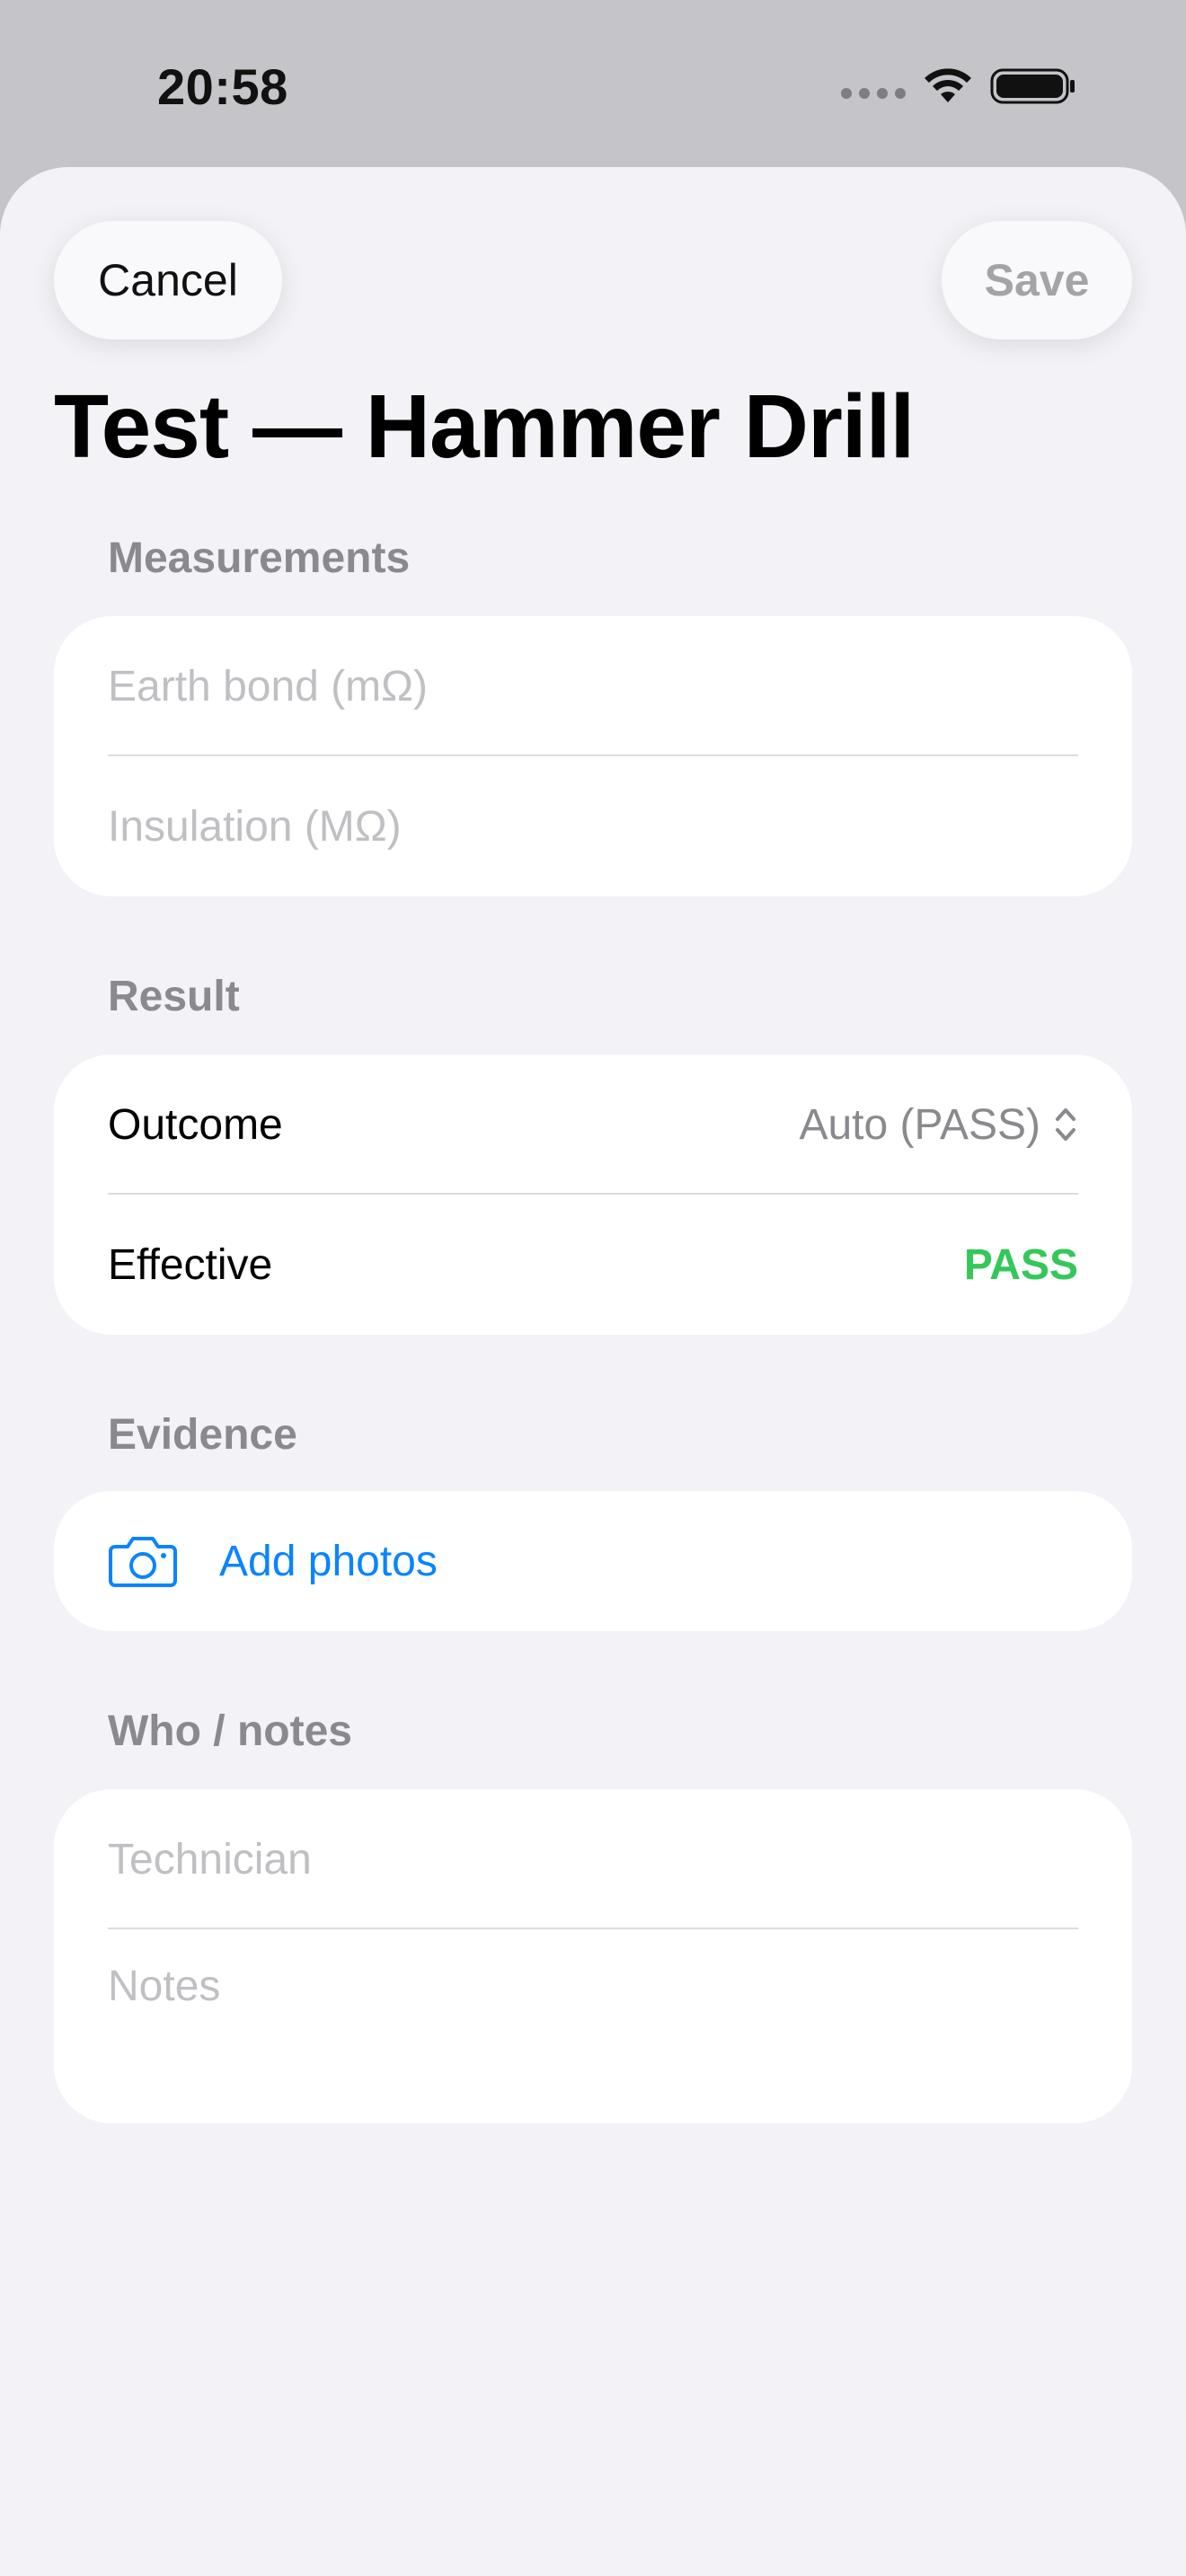 Image resolution: width=1186 pixels, height=2576 pixels. Describe the element at coordinates (328, 1561) in the screenshot. I see `add-photos-label: Add photos` at that location.